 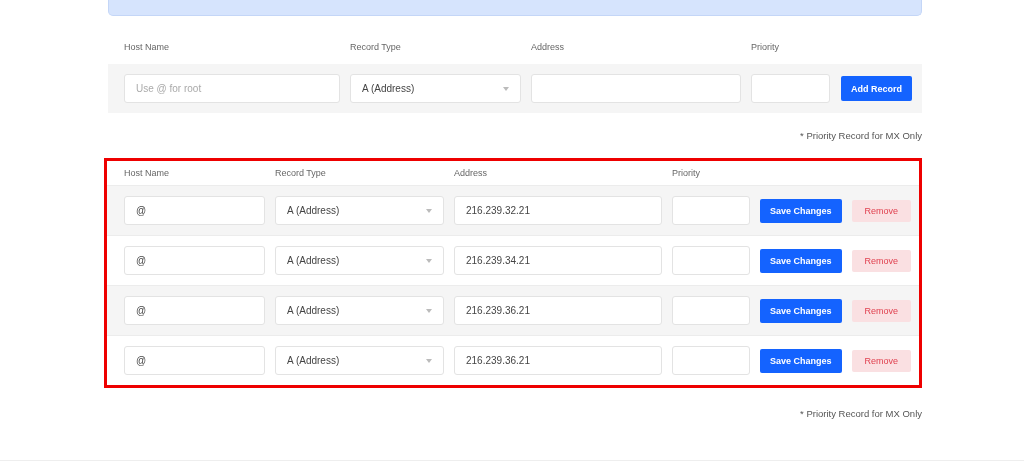 What do you see at coordinates (636, 88) in the screenshot?
I see `address-field` at bounding box center [636, 88].